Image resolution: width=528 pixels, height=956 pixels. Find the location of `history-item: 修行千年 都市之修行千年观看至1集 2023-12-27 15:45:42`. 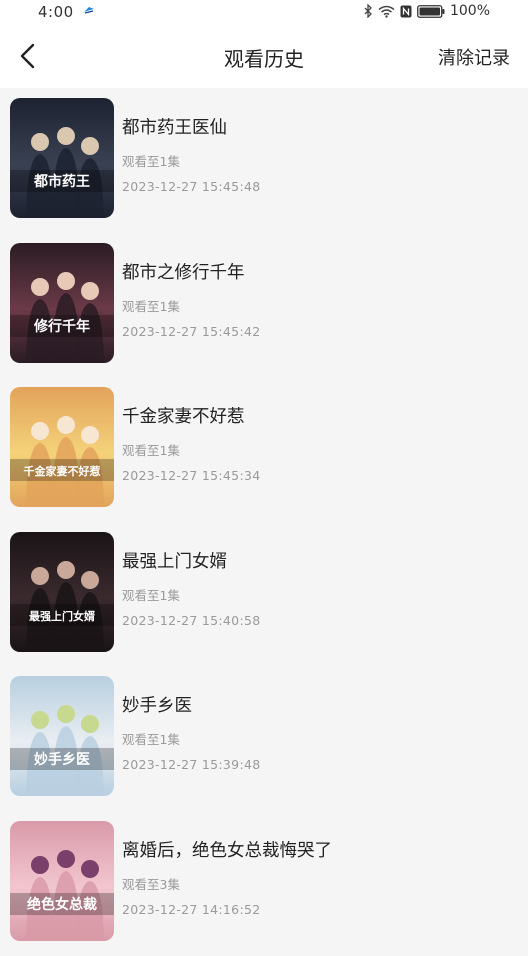

history-item: 修行千年 都市之修行千年观看至1集 2023-12-27 15:45:42 is located at coordinates (264, 298).